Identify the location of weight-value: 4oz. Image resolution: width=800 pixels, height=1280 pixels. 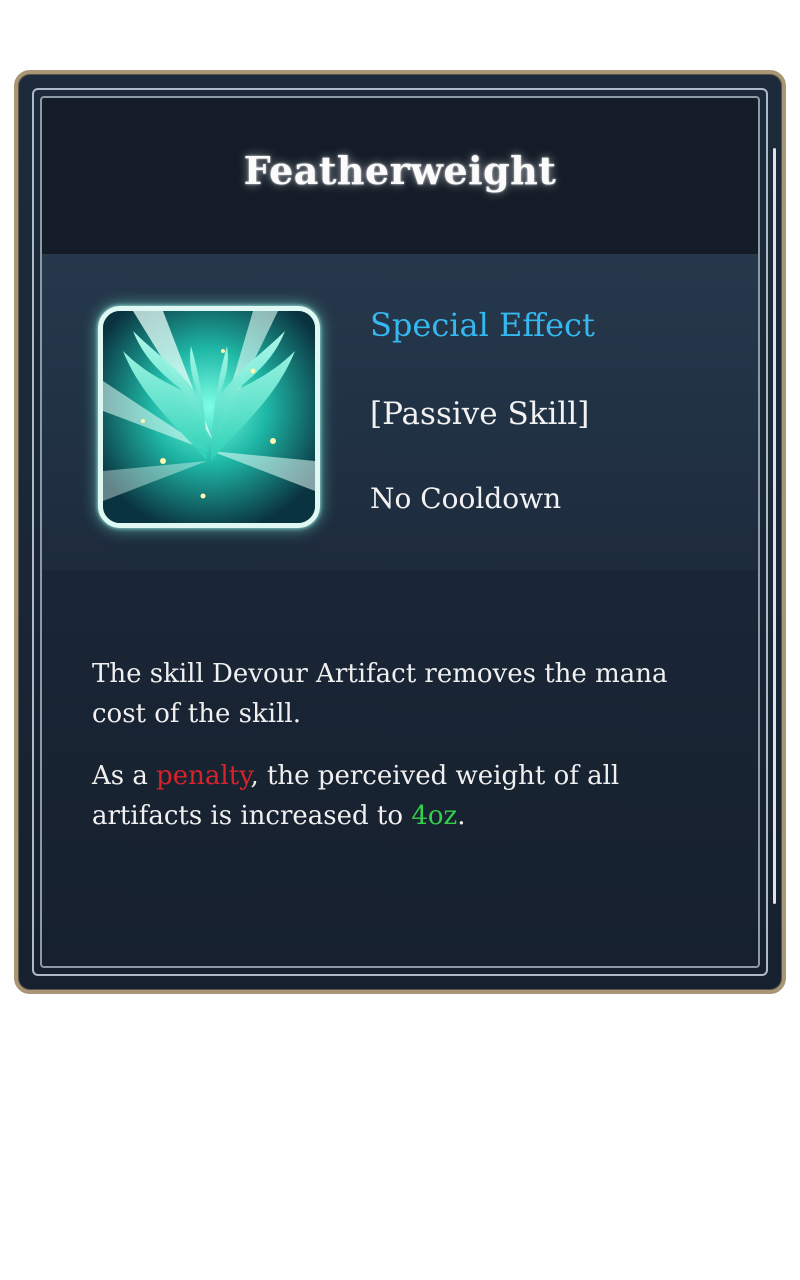
(434, 816).